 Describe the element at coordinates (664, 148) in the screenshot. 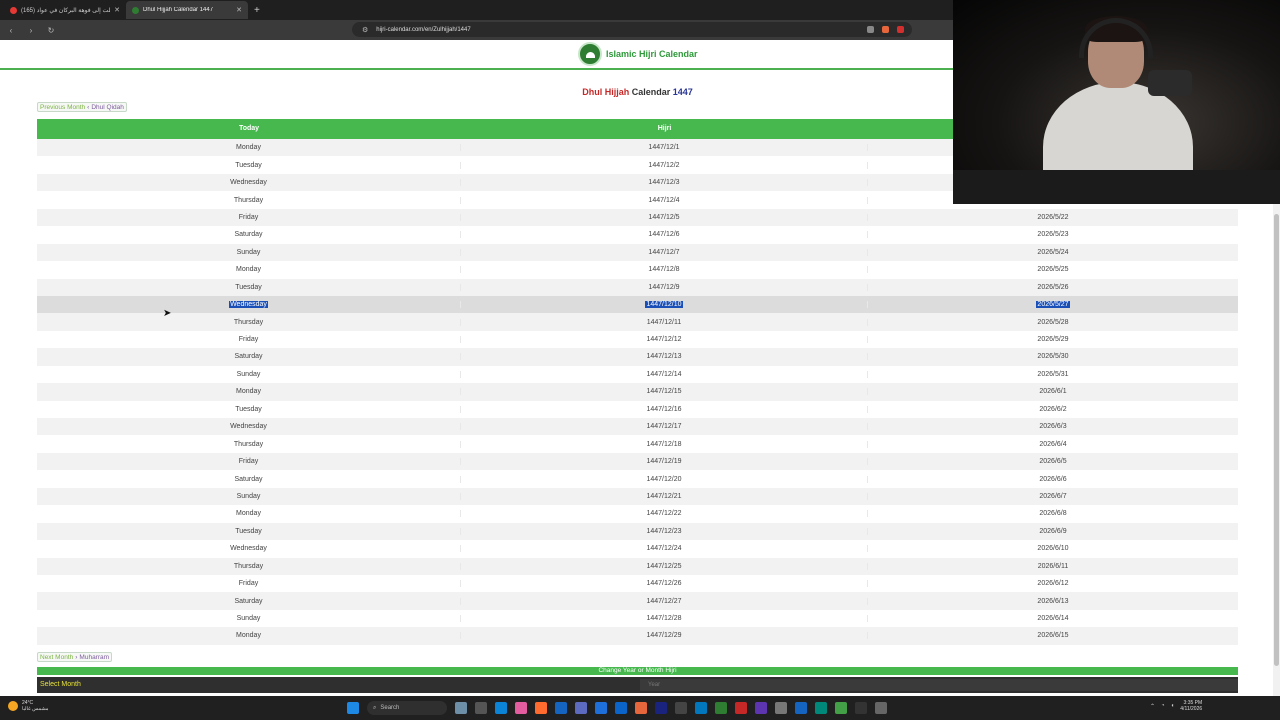

I see `hijri-date-cell: 1447/12/1` at that location.